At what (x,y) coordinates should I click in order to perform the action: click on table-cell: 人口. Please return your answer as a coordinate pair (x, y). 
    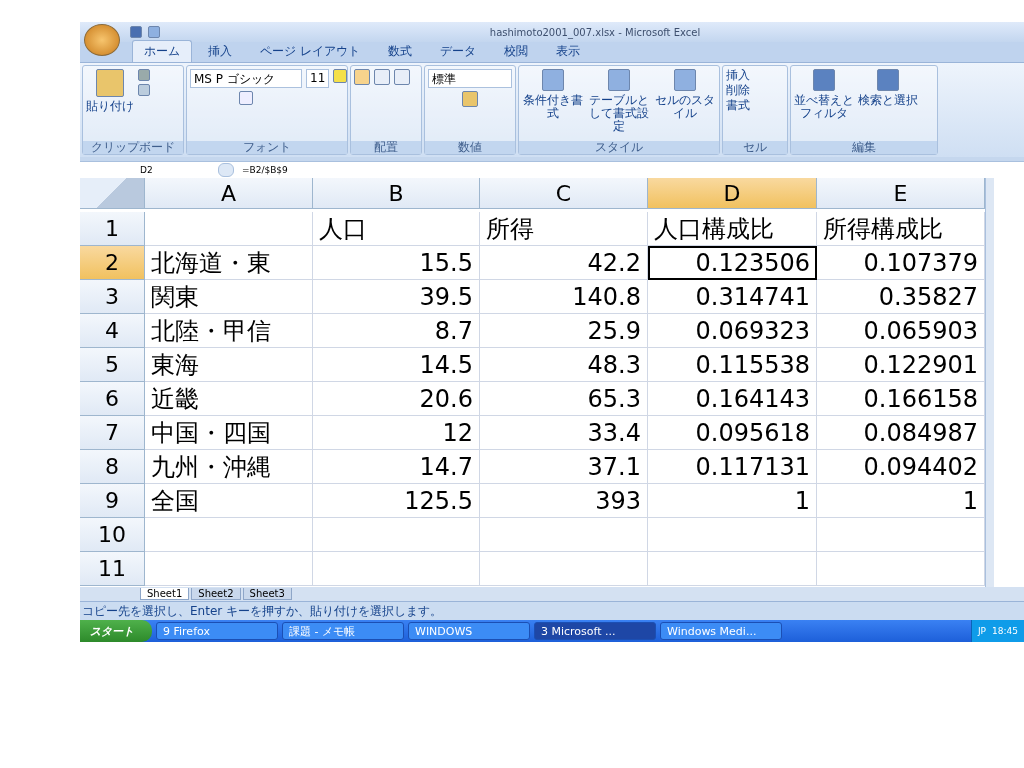
    Looking at the image, I should click on (396, 229).